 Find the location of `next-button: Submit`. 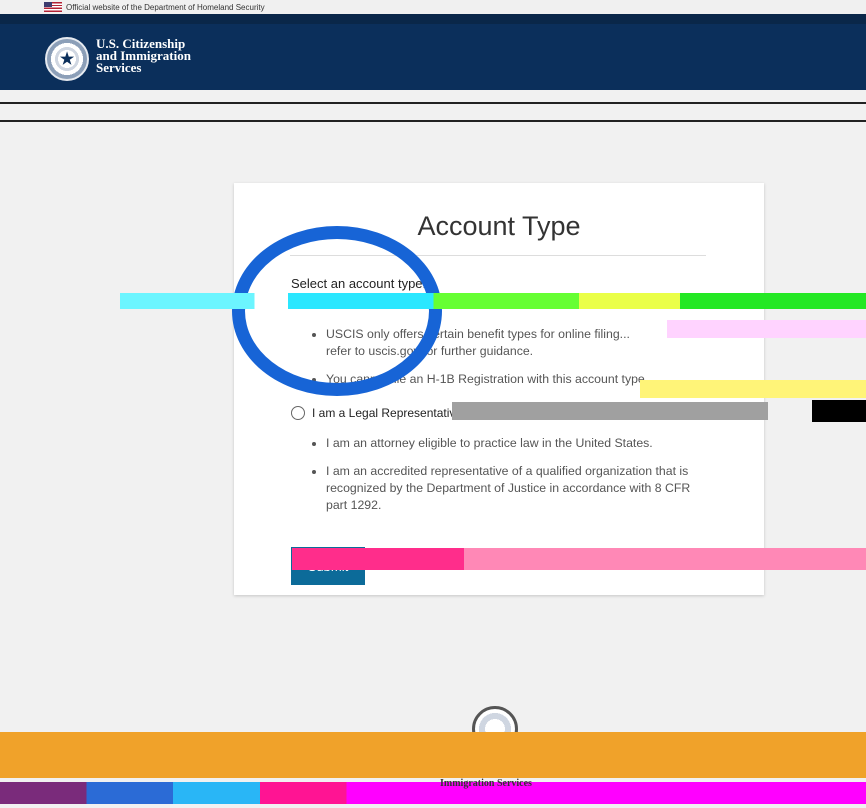

next-button: Submit is located at coordinates (328, 566).